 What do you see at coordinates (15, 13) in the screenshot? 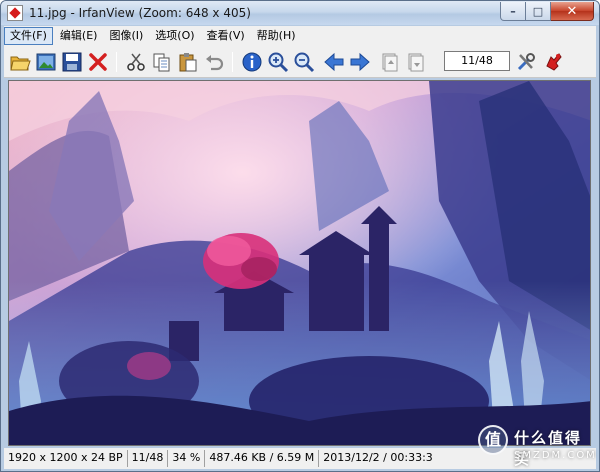
I see `irfanview-app-icon` at bounding box center [15, 13].